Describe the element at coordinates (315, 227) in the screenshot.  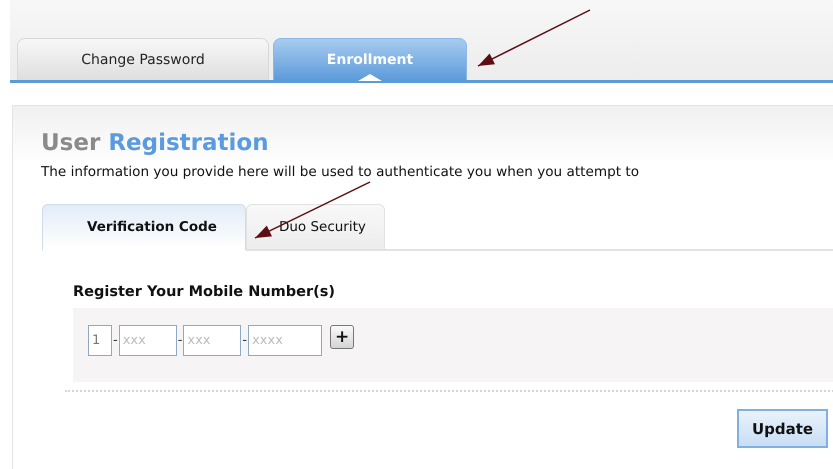
I see `tab: Duo Security` at that location.